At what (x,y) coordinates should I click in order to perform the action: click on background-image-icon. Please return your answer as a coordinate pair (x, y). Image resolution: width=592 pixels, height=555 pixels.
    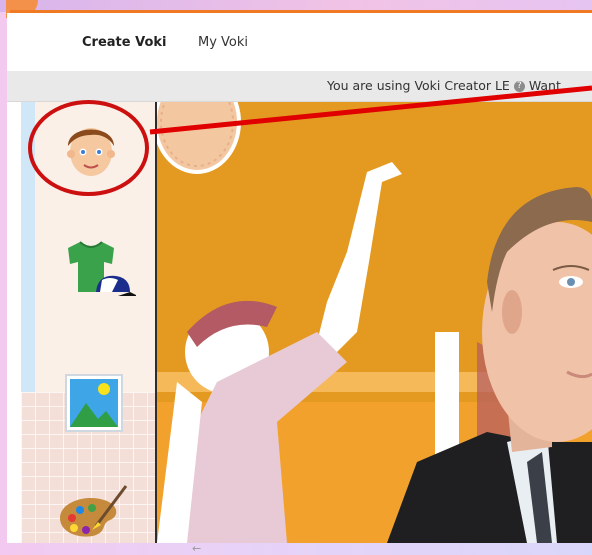
    Looking at the image, I should click on (94, 403).